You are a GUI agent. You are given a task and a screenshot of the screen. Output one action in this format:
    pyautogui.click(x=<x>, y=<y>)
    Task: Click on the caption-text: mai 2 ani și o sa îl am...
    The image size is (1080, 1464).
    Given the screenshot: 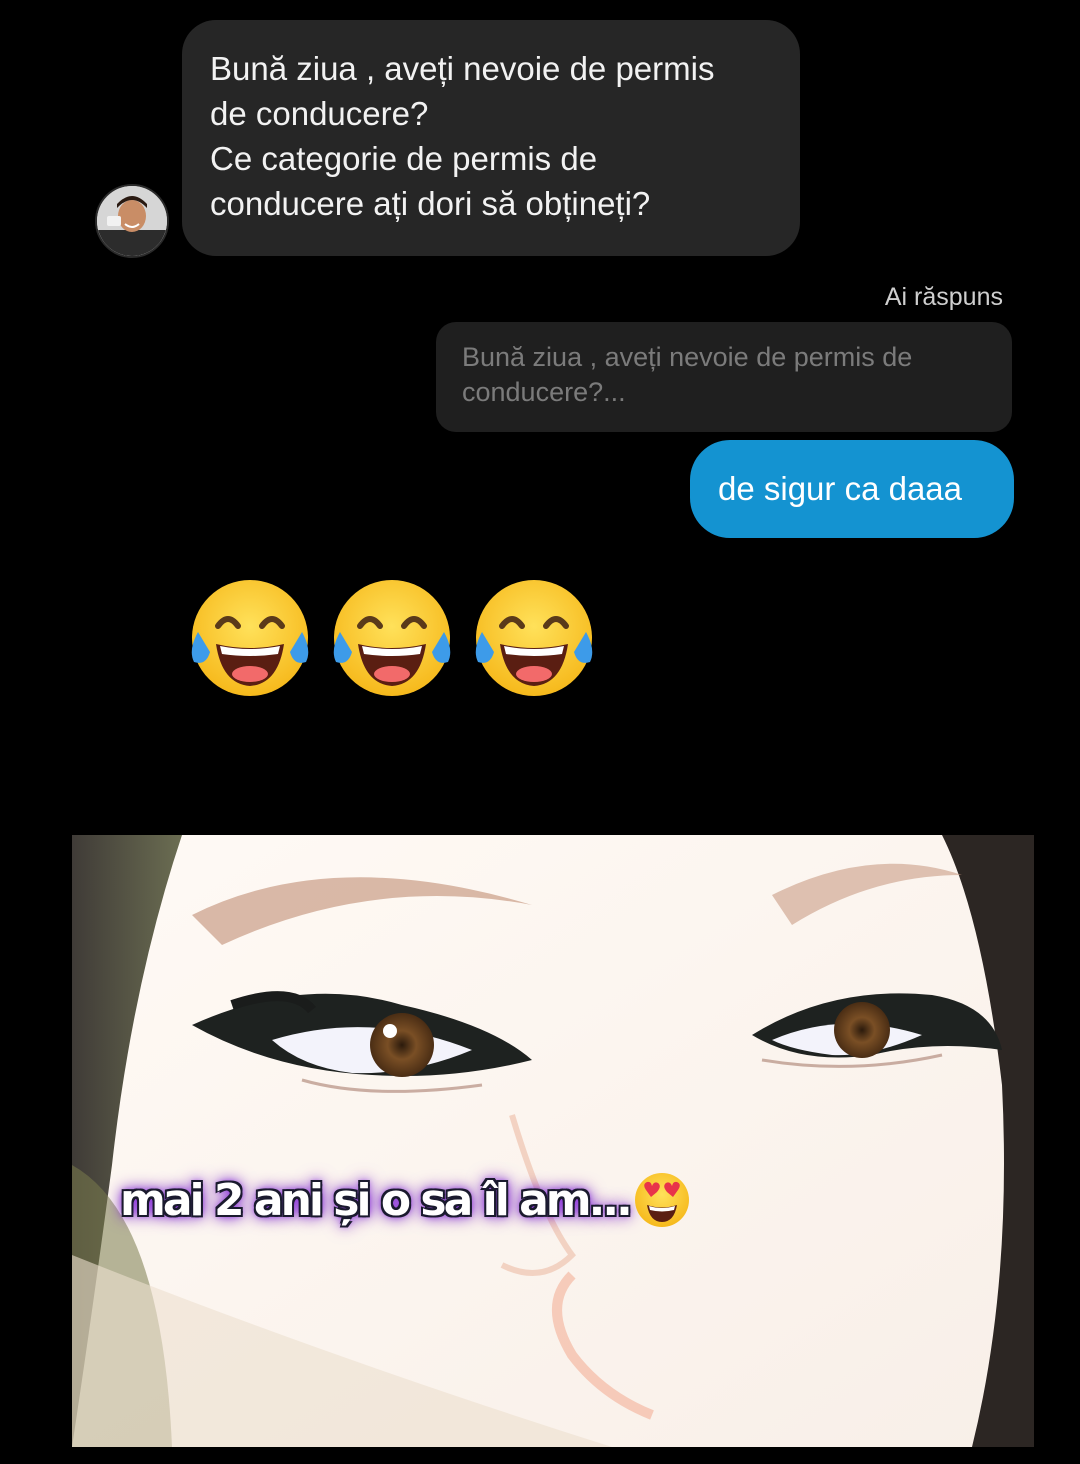 What is the action you would take?
    pyautogui.click(x=376, y=1200)
    